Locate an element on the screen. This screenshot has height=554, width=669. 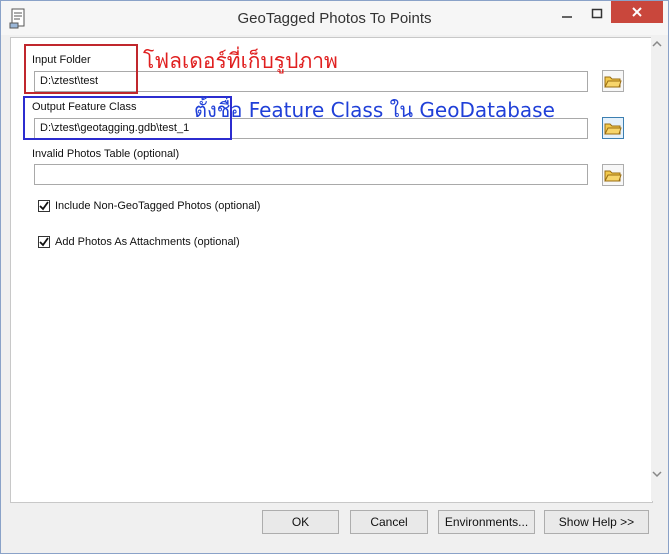
minimize-icon is located at coordinates (567, 17).